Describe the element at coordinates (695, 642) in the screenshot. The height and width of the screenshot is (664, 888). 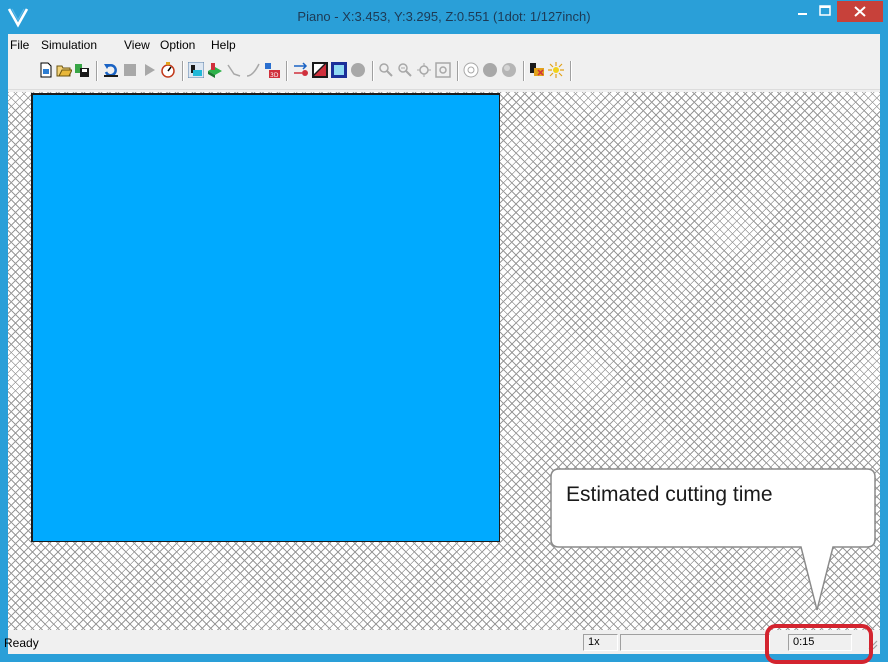
I see `status-panel-empty` at that location.